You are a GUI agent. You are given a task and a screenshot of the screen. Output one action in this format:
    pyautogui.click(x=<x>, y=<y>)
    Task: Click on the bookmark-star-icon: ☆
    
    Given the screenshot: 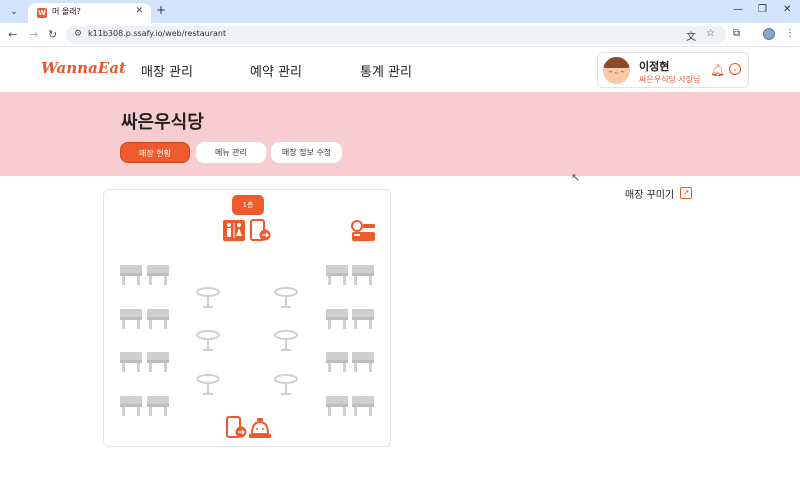 What is the action you would take?
    pyautogui.click(x=710, y=33)
    